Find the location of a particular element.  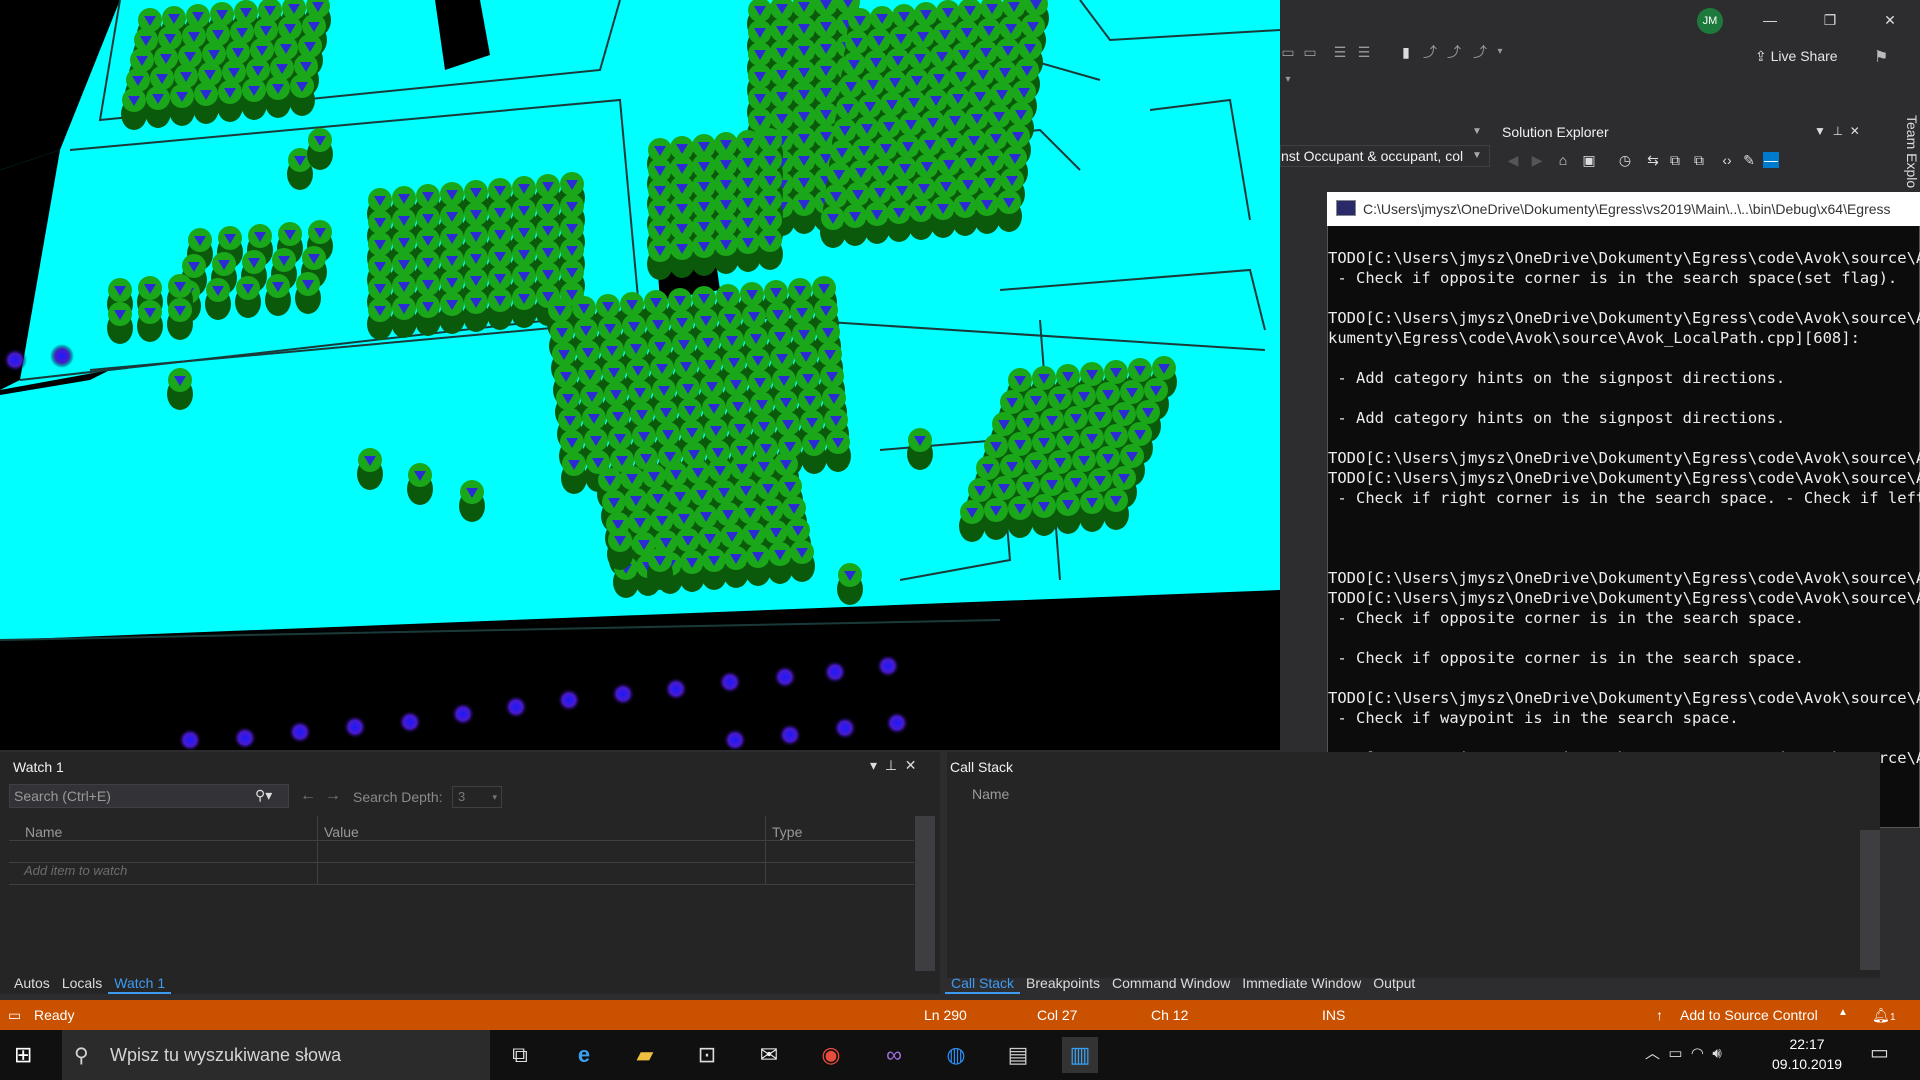

status-insert-mode: INS is located at coordinates (1333, 1015).